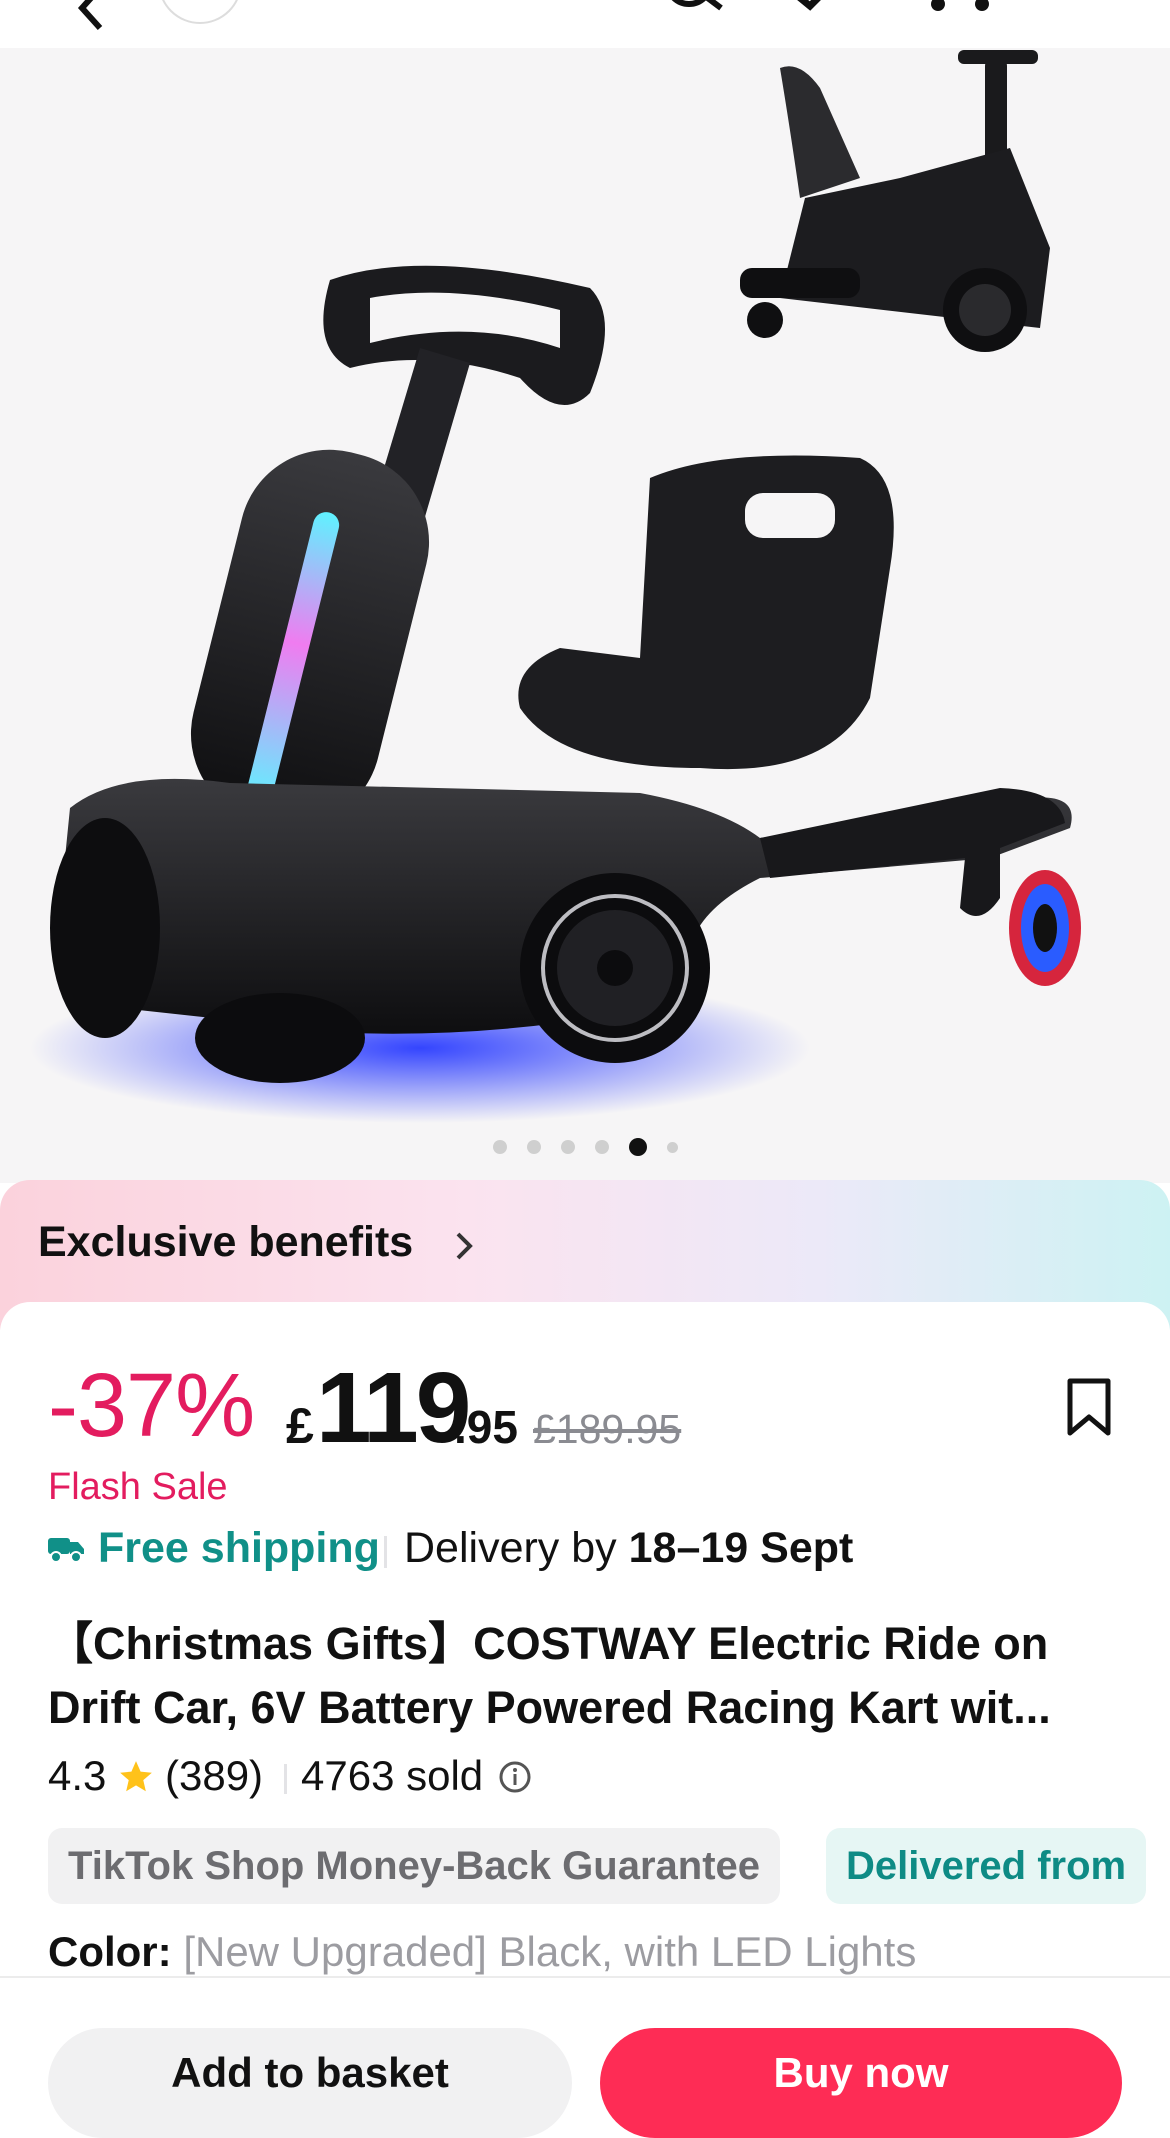 The width and height of the screenshot is (1170, 2138). Describe the element at coordinates (110, 1951) in the screenshot. I see `color-label: Color:` at that location.